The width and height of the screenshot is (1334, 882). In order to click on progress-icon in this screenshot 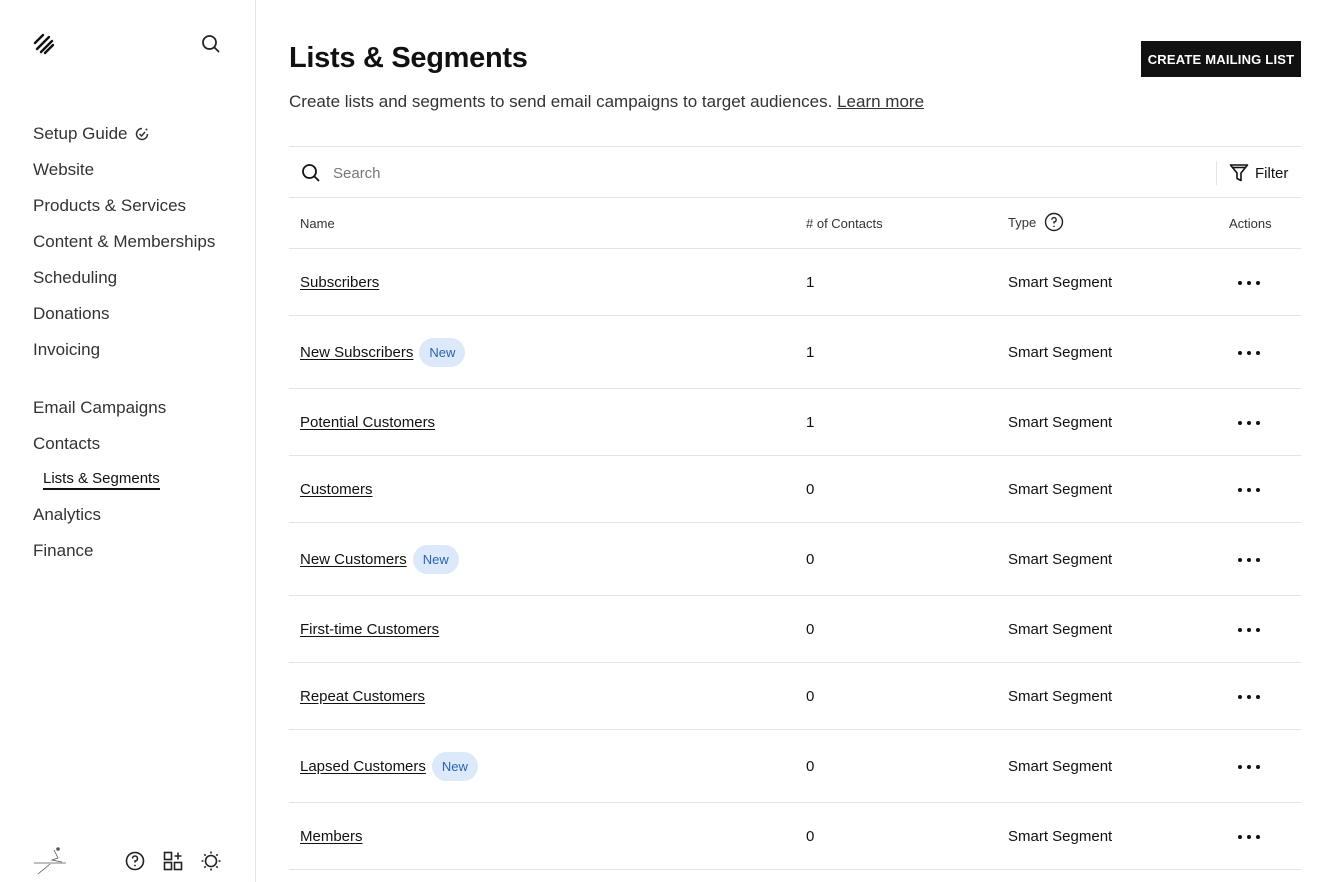, I will do `click(141, 134)`.